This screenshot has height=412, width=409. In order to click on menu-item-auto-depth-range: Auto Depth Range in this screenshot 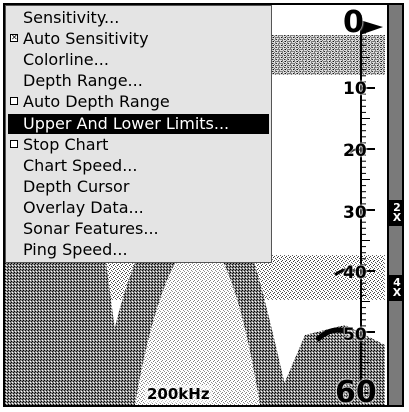, I will do `click(138, 102)`.